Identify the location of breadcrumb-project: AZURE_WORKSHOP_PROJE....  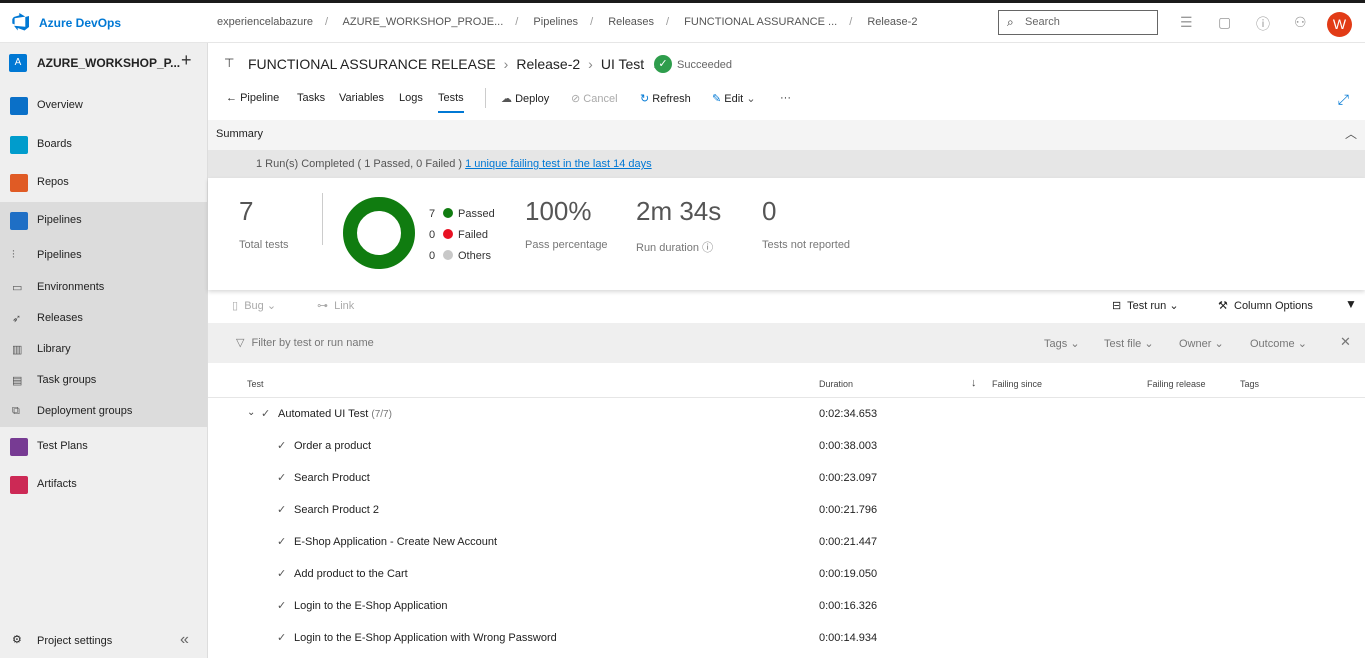
(423, 22).